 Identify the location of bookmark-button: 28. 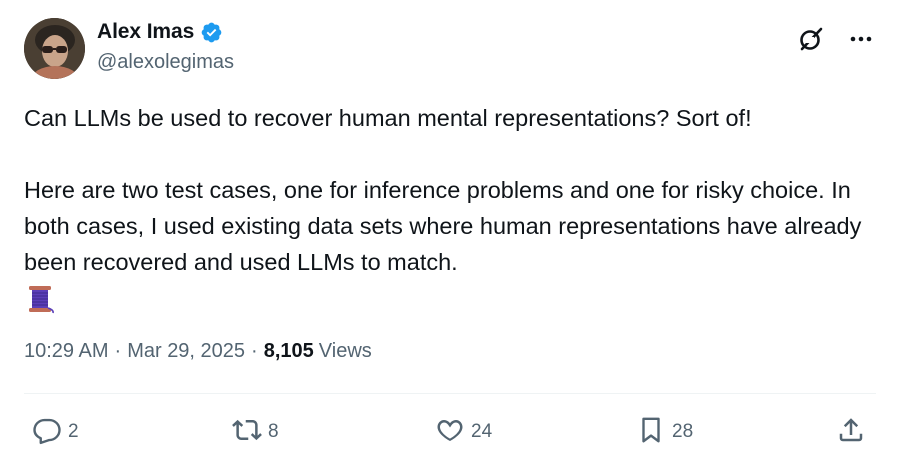
(664, 432).